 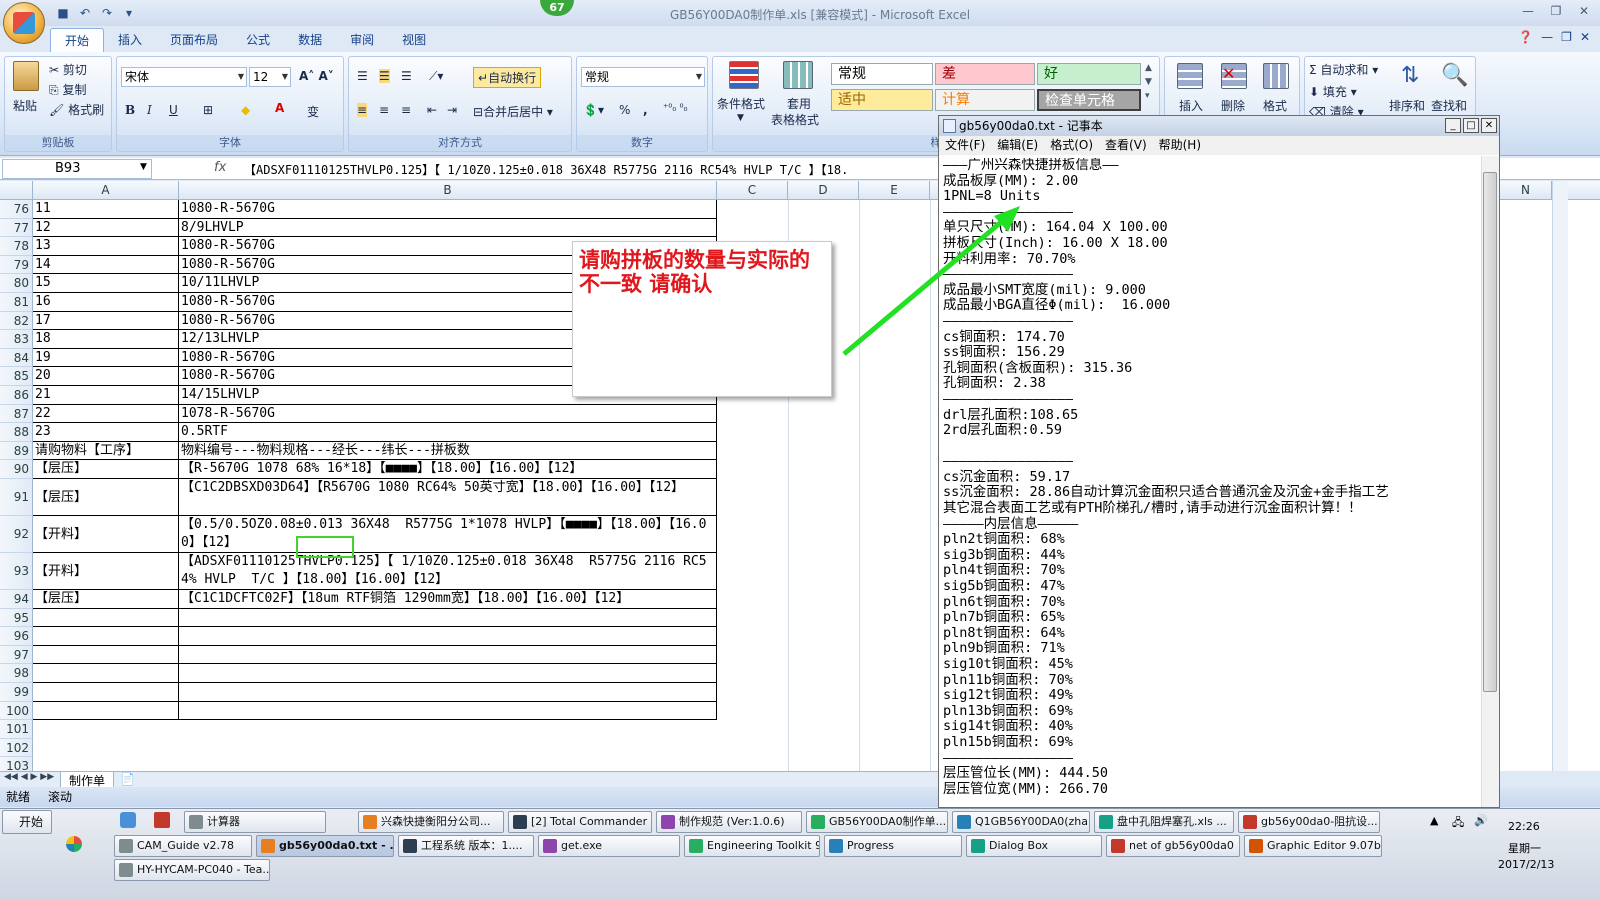 I want to click on fill-color-icon: ◆, so click(x=245, y=110).